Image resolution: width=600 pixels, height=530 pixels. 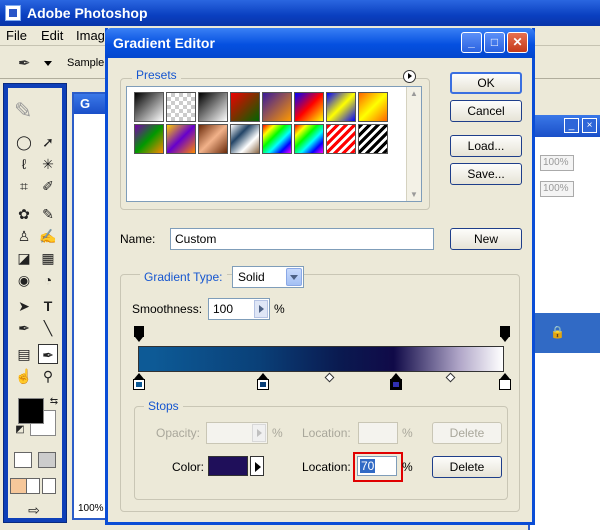 What do you see at coordinates (48, 306) in the screenshot?
I see `type-icon: T` at bounding box center [48, 306].